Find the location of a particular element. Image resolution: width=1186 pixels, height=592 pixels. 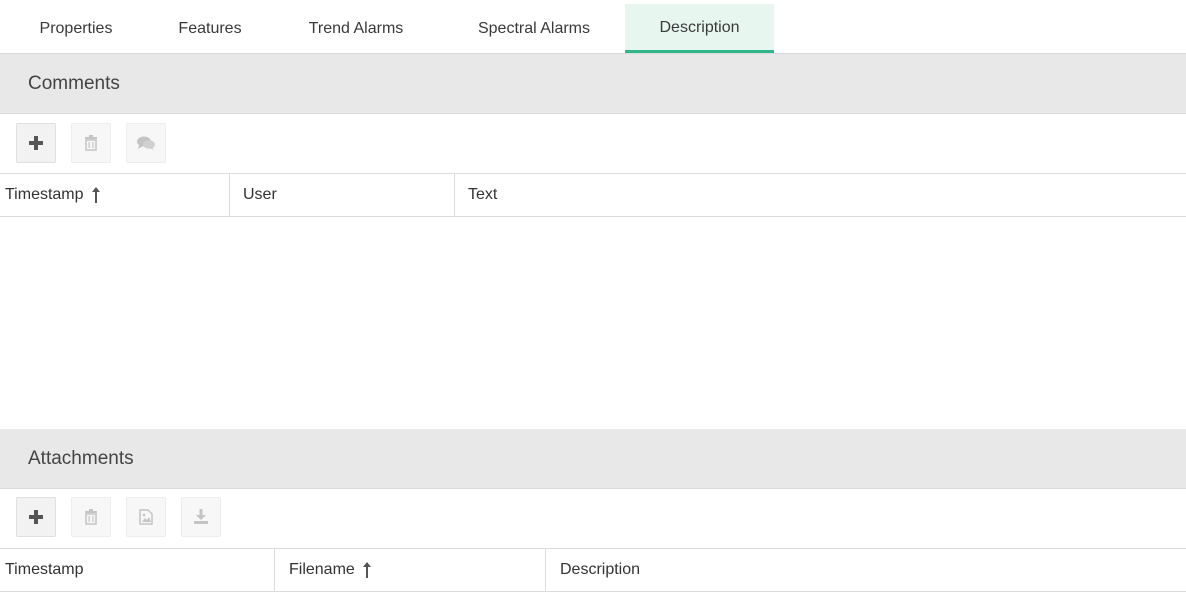

add-comment-button is located at coordinates (36, 143).